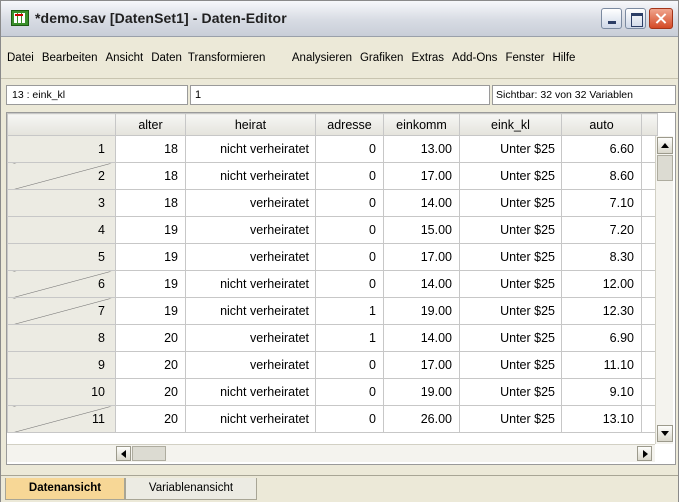 Image resolution: width=679 pixels, height=502 pixels. I want to click on cell-alter: 18, so click(150, 149).